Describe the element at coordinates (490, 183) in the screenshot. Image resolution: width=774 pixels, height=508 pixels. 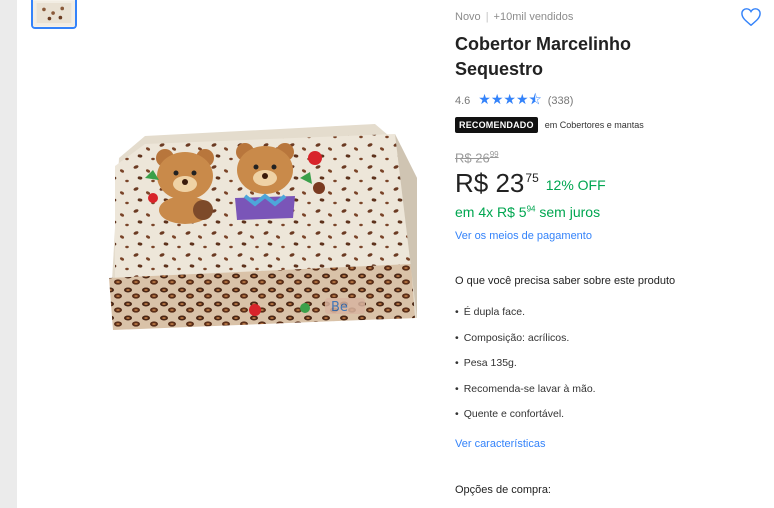
I see `price-value: R$ 23` at that location.